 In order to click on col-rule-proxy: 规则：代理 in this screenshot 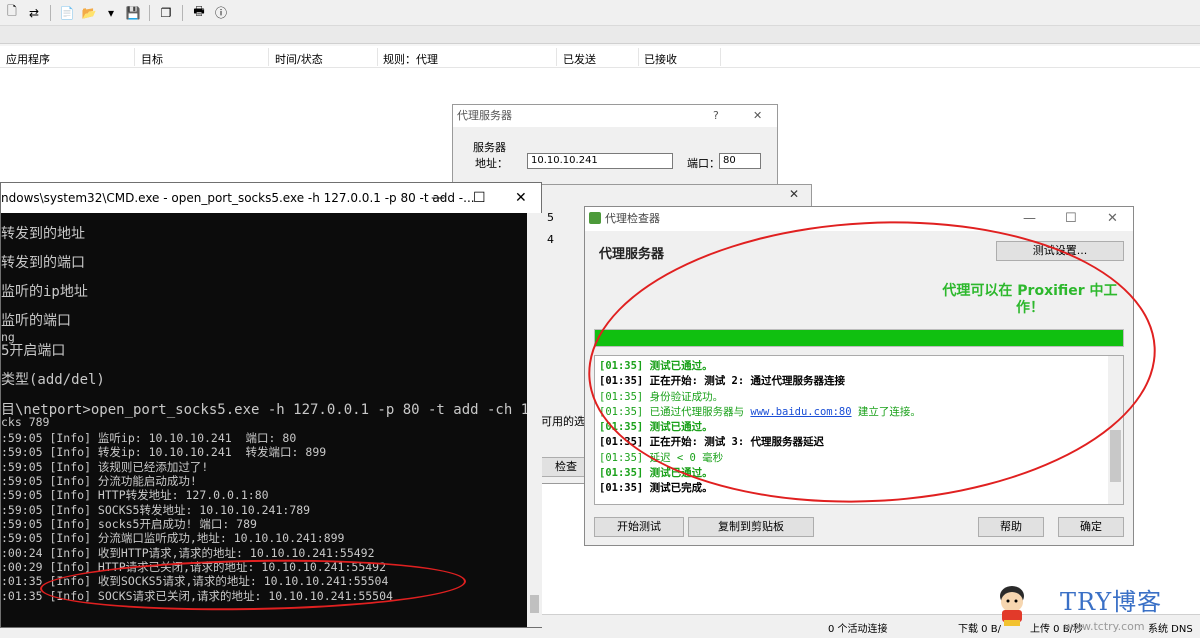, I will do `click(410, 59)`.